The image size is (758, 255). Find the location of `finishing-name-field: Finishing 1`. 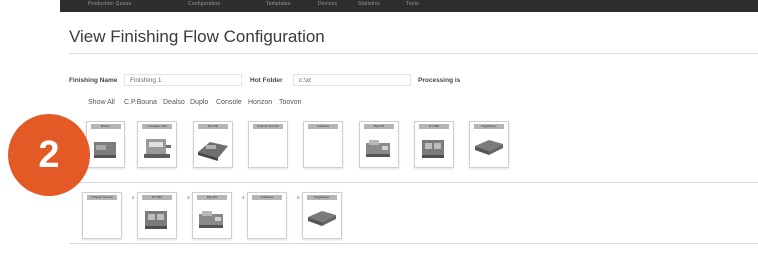

finishing-name-field: Finishing 1 is located at coordinates (183, 80).